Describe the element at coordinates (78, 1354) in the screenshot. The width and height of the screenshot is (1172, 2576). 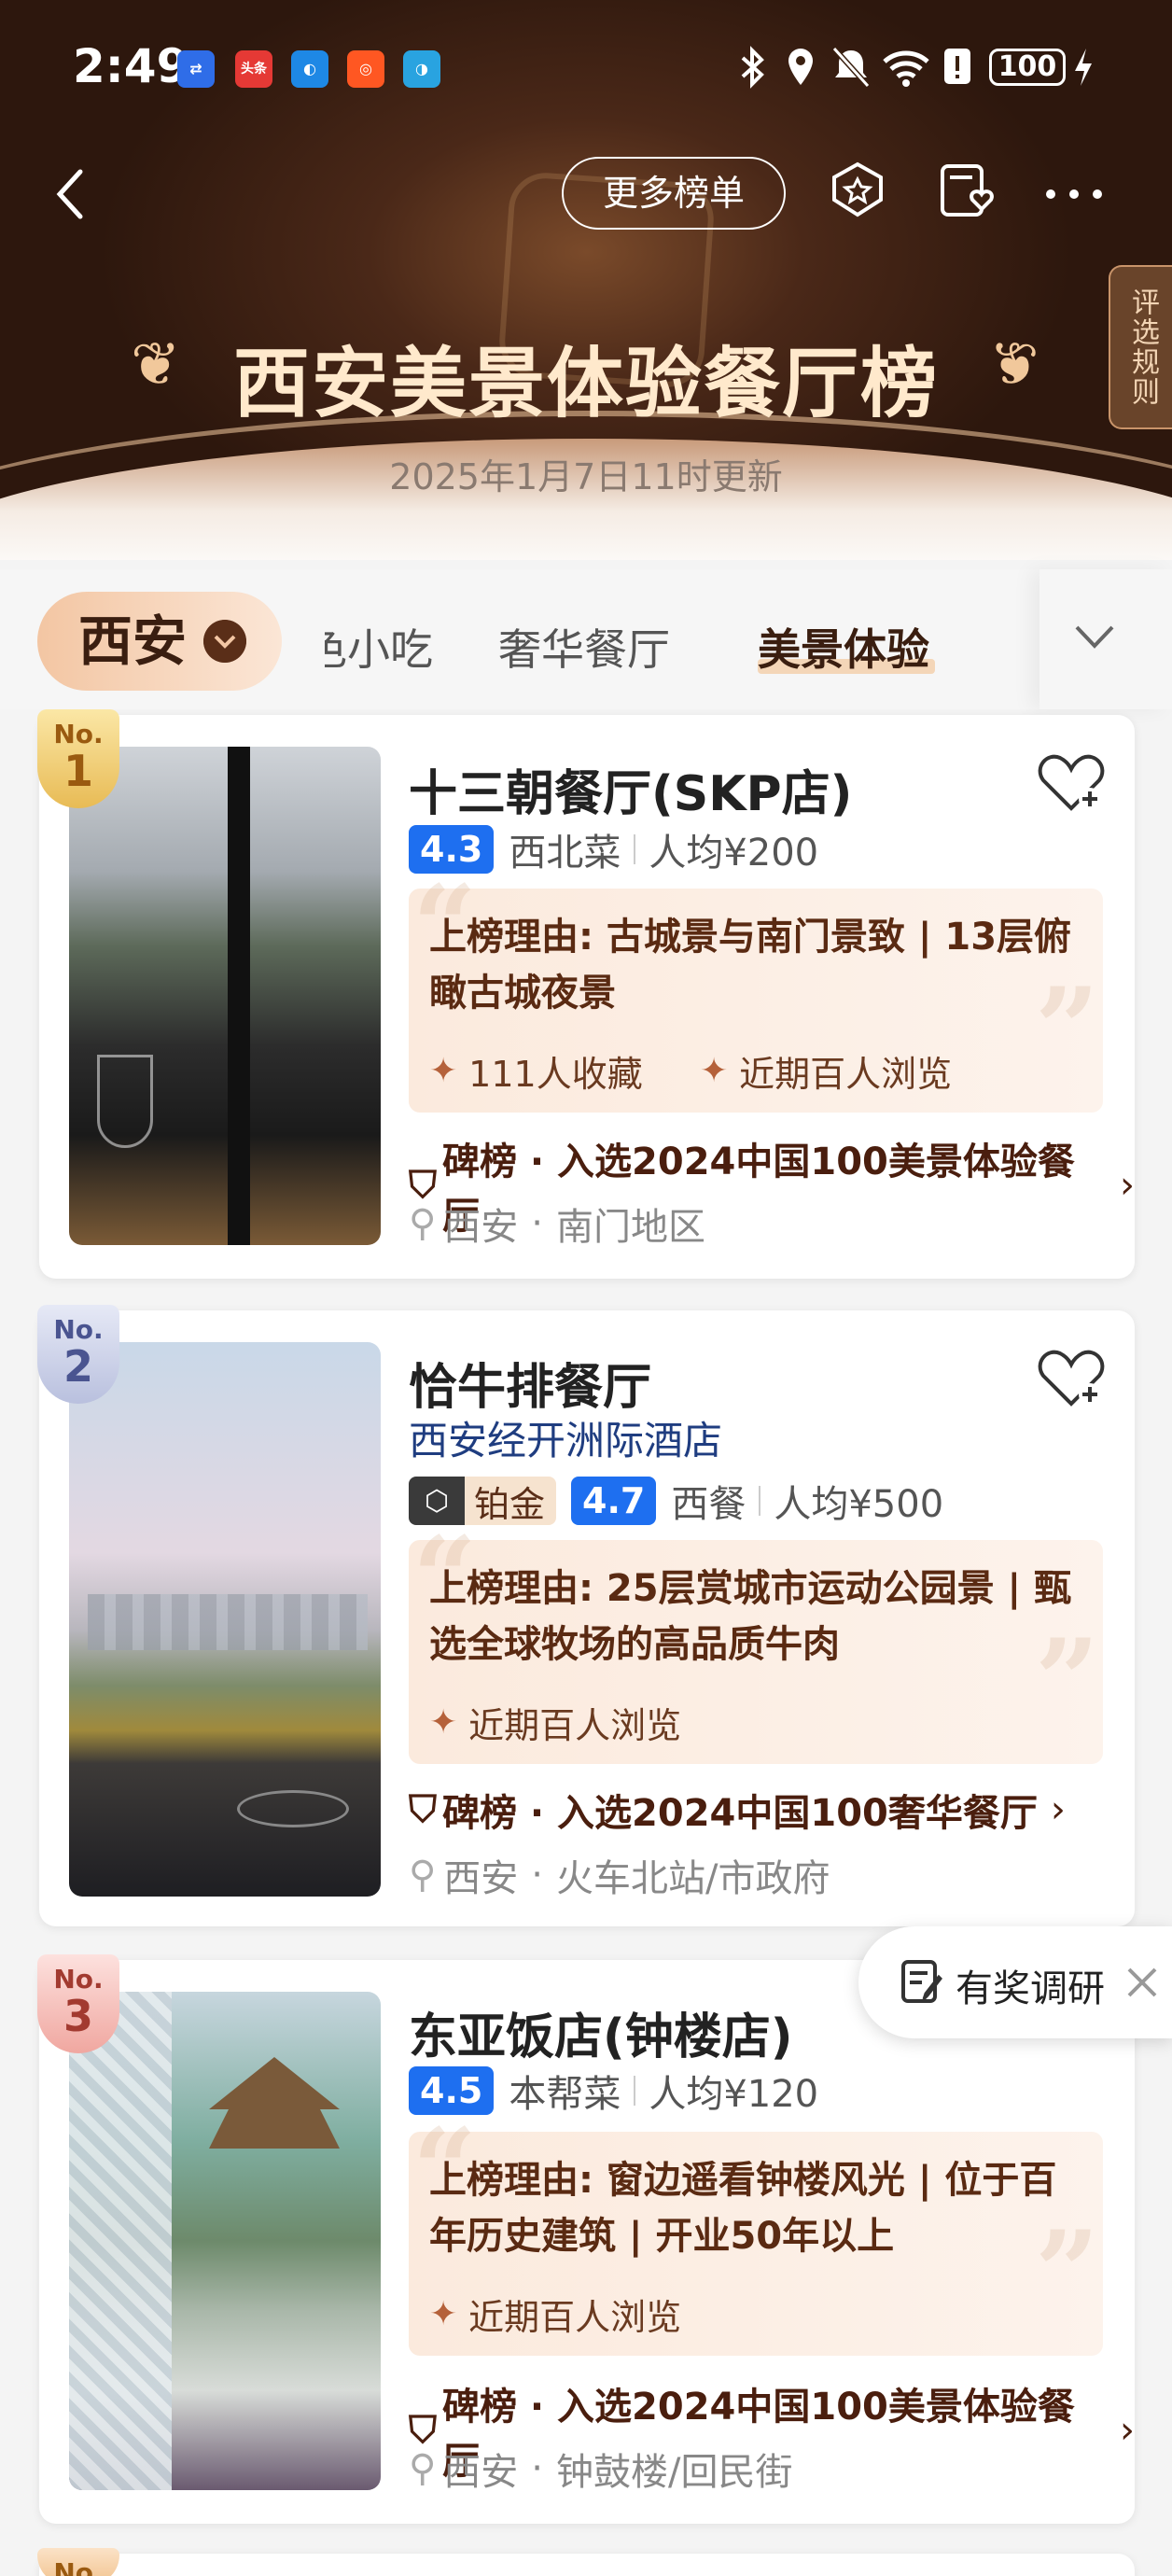
I see `rank-badge: No. 2` at that location.